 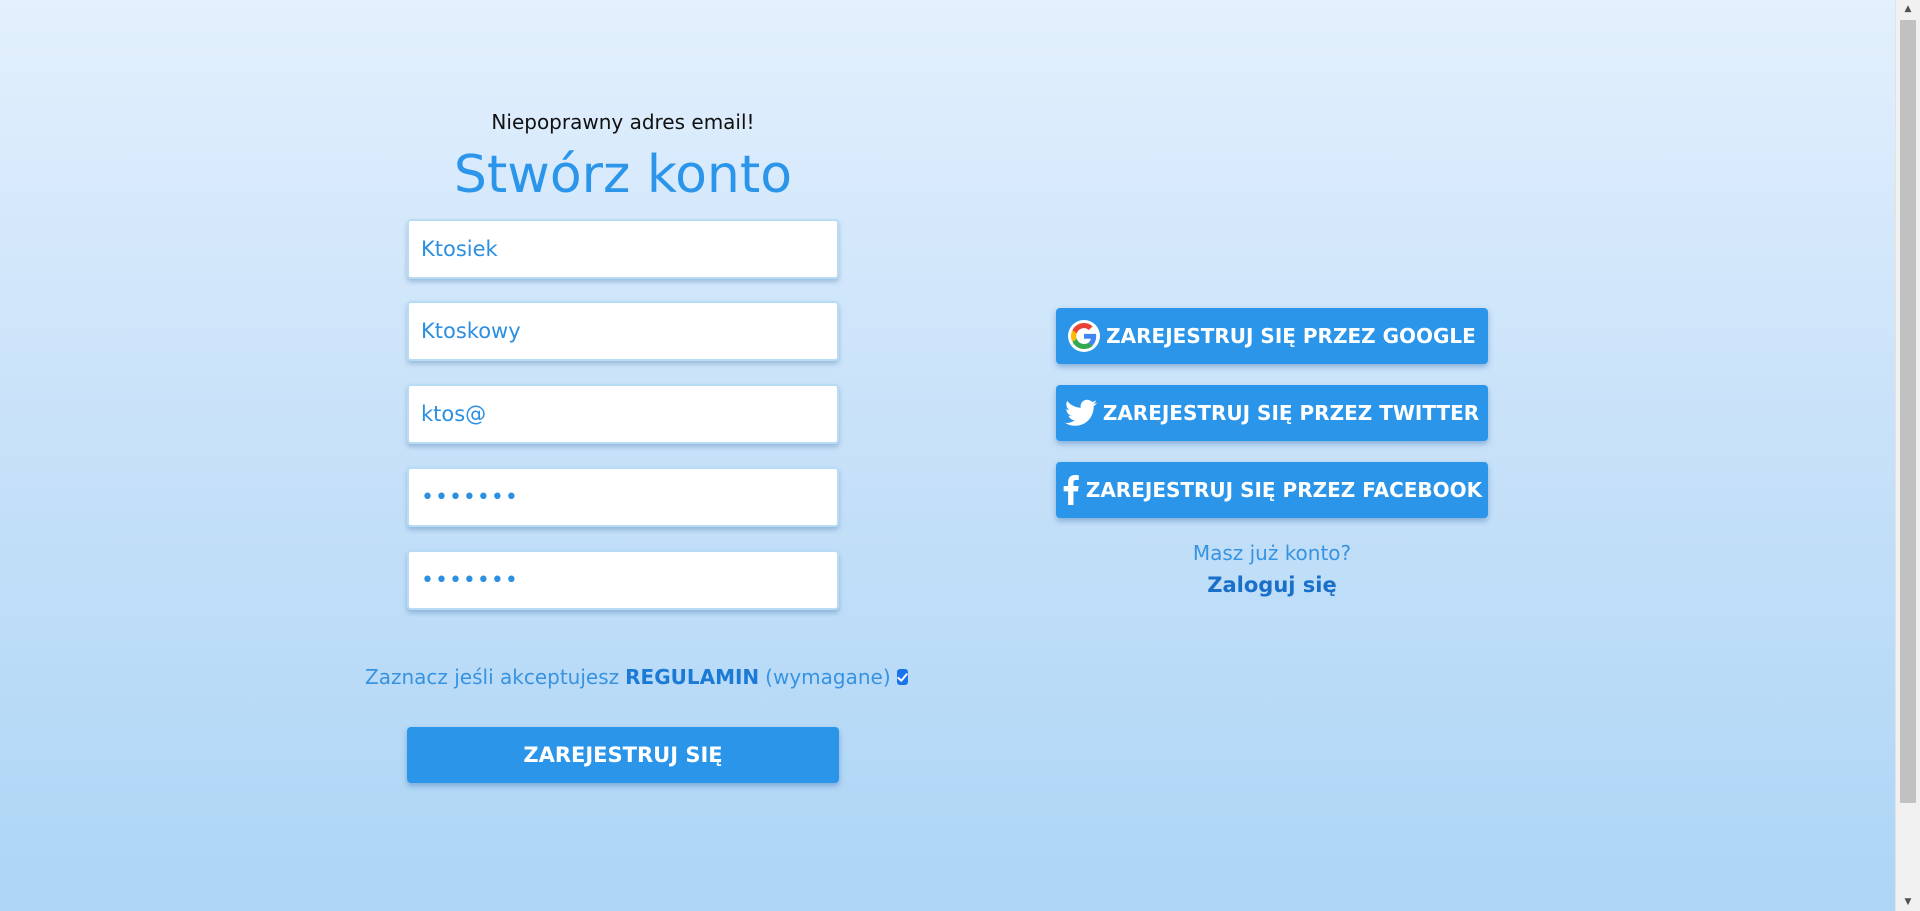 What do you see at coordinates (1908, 9) in the screenshot?
I see `scroll-up-icon: ▲` at bounding box center [1908, 9].